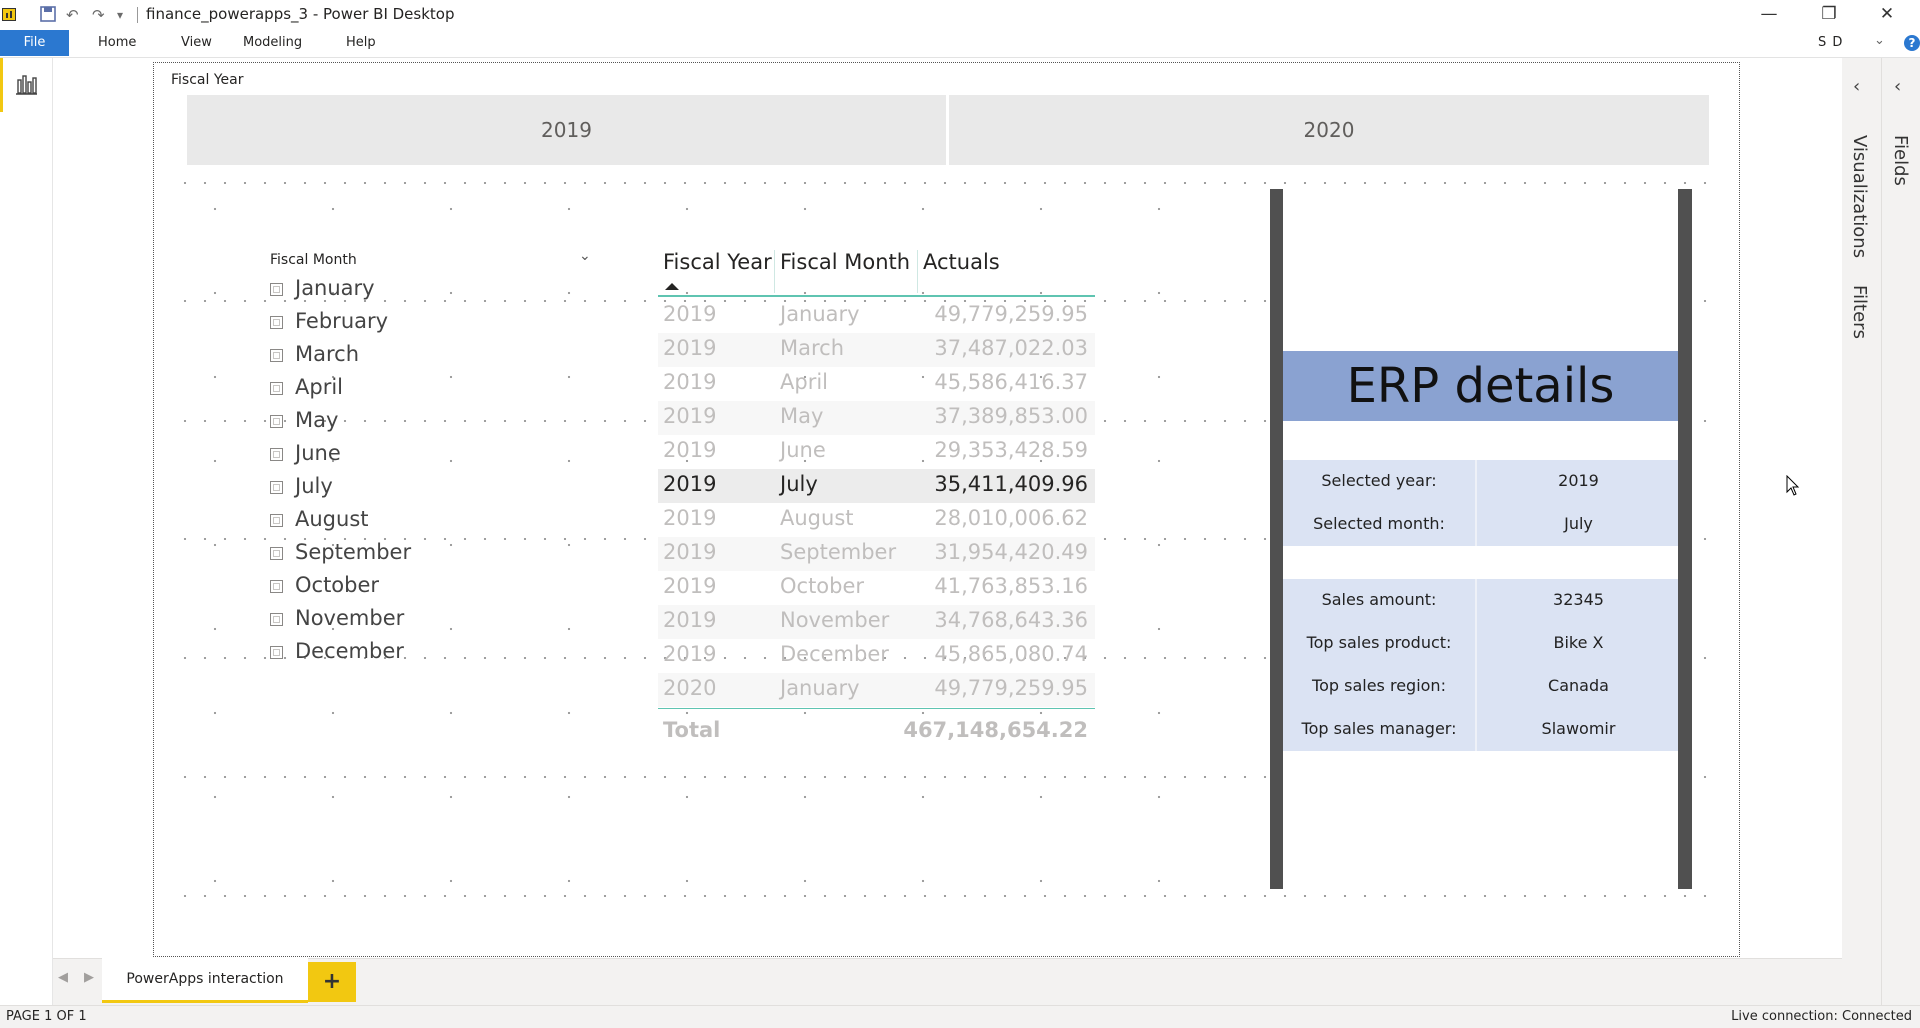 The image size is (1920, 1028). I want to click on table-row: 2019 November 34,768,643.36, so click(876, 622).